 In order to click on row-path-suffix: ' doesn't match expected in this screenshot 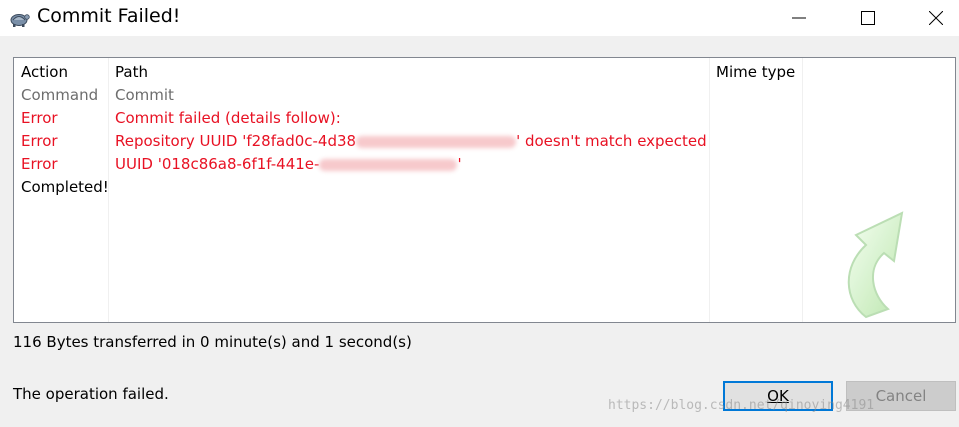, I will do `click(611, 141)`.